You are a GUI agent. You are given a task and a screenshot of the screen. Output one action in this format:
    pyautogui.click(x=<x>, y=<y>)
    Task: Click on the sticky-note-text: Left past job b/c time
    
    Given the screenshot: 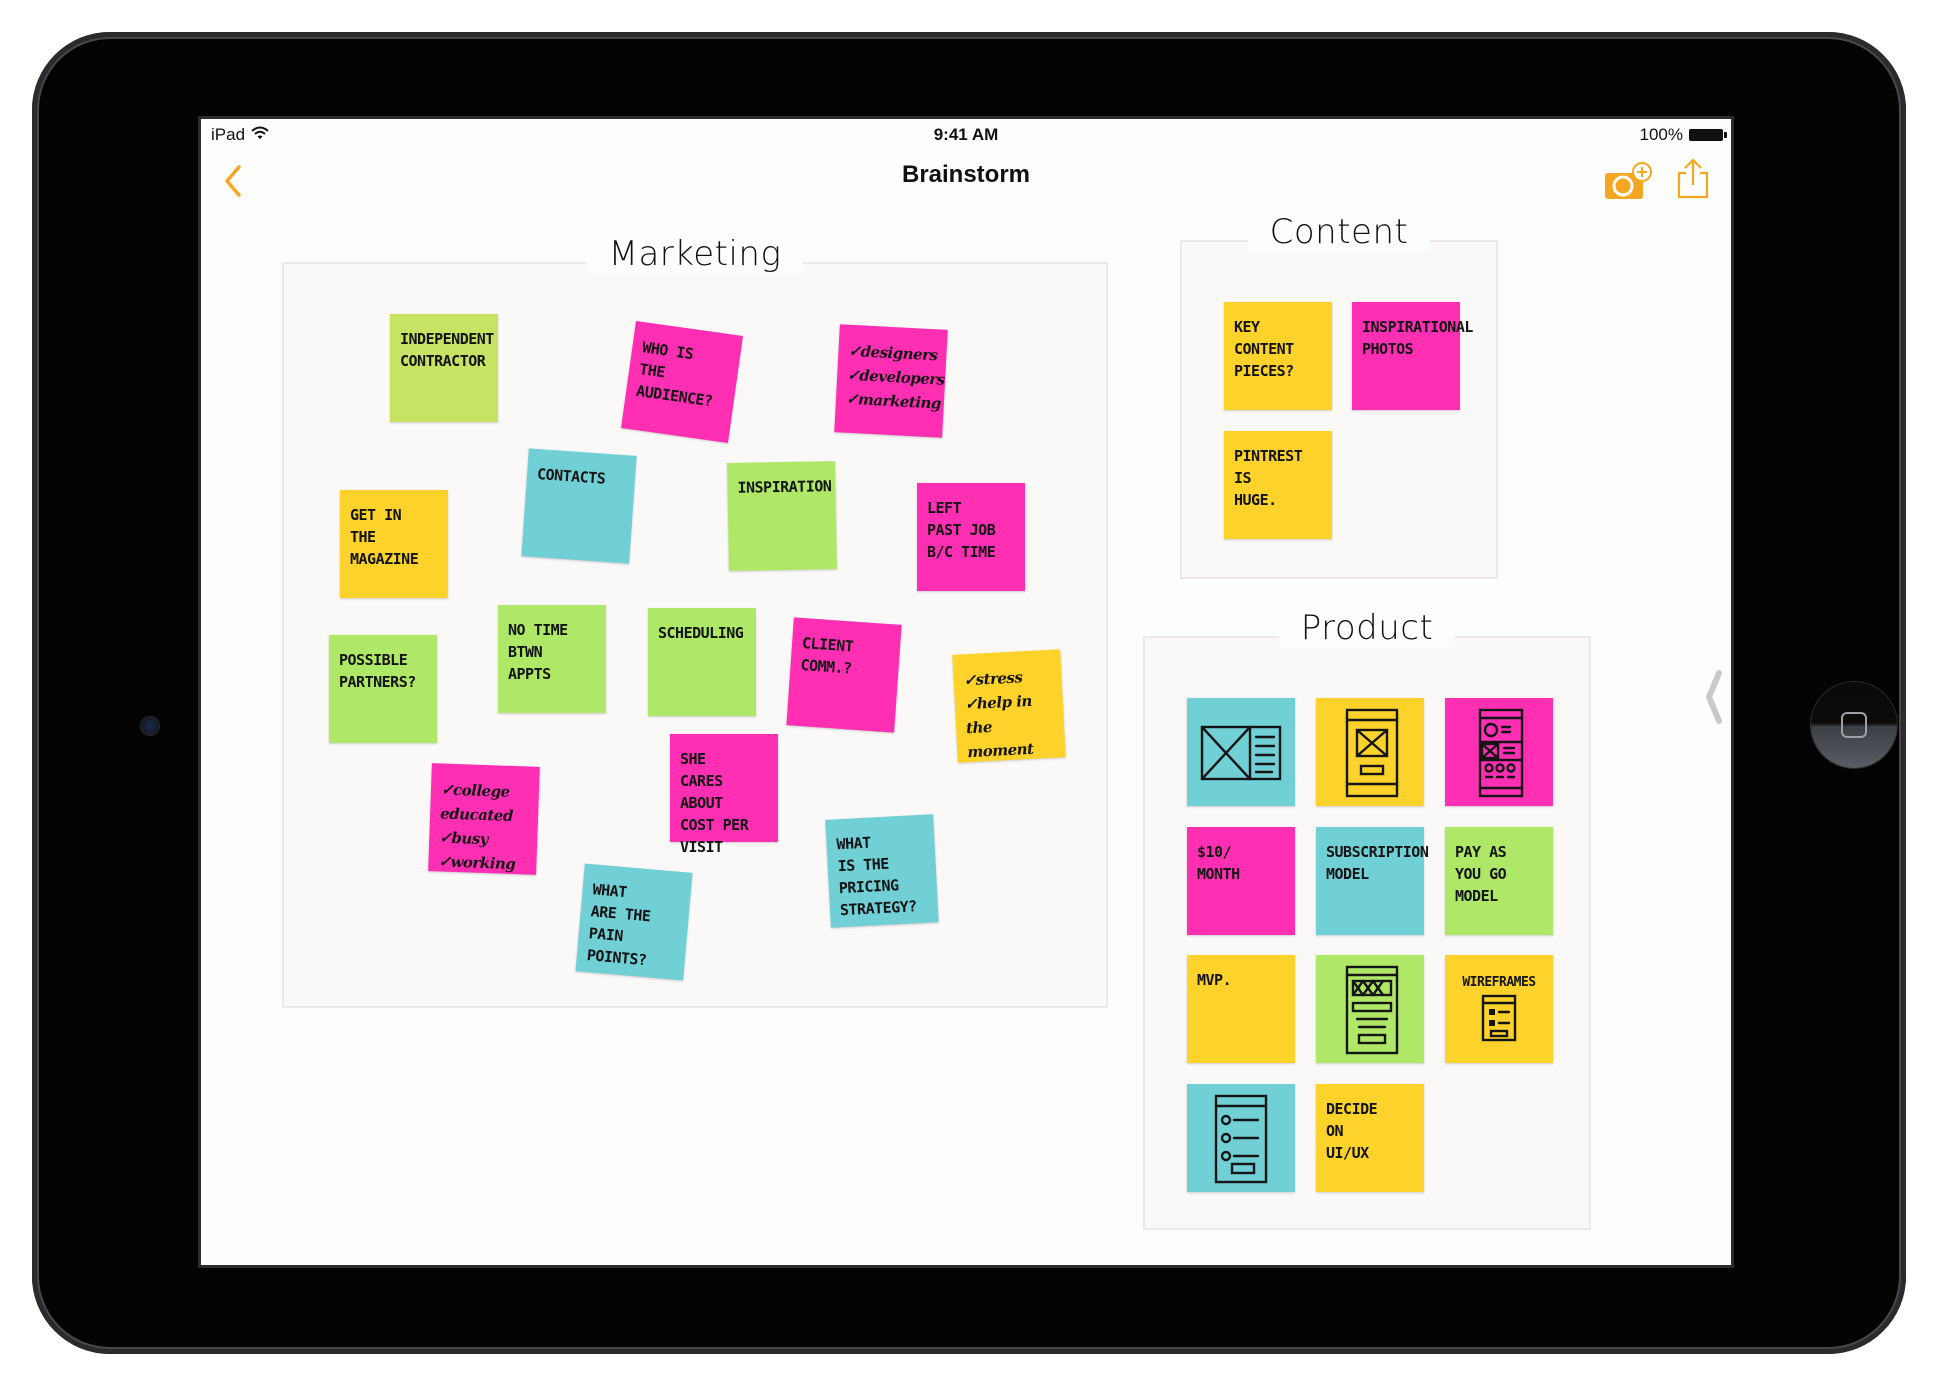 What is the action you would take?
    pyautogui.click(x=961, y=530)
    